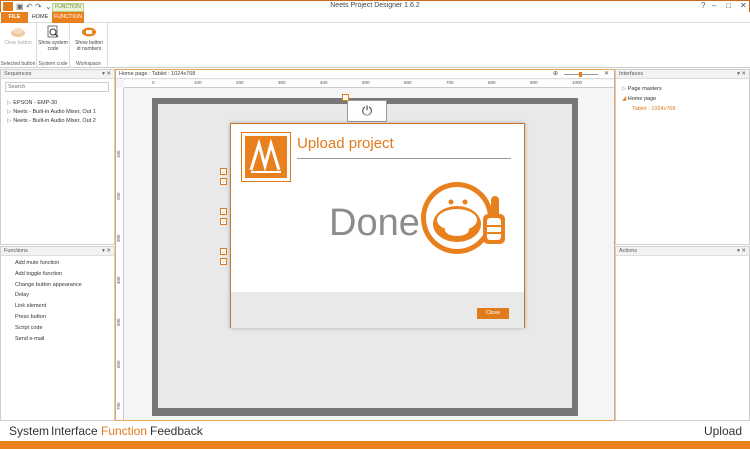  What do you see at coordinates (682, 251) in the screenshot?
I see `actions-header: Actions ▾ ✕` at bounding box center [682, 251].